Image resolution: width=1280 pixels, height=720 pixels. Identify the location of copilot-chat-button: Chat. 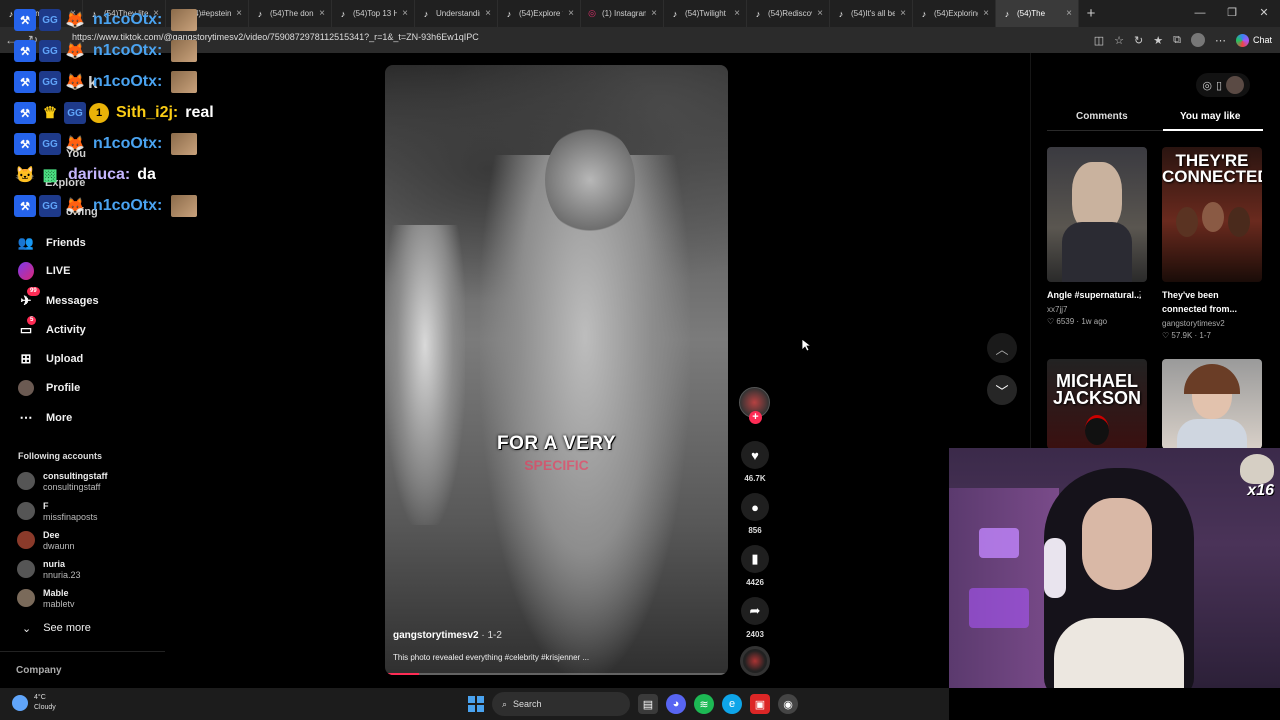
(1253, 40).